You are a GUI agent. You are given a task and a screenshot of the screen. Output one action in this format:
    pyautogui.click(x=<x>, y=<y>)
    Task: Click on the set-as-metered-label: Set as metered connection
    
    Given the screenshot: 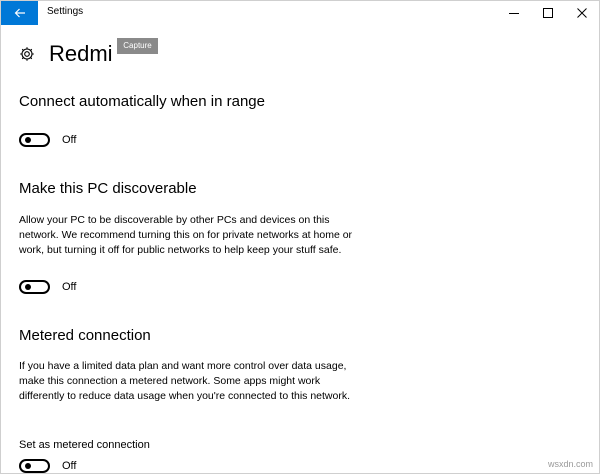 What is the action you would take?
    pyautogui.click(x=84, y=445)
    